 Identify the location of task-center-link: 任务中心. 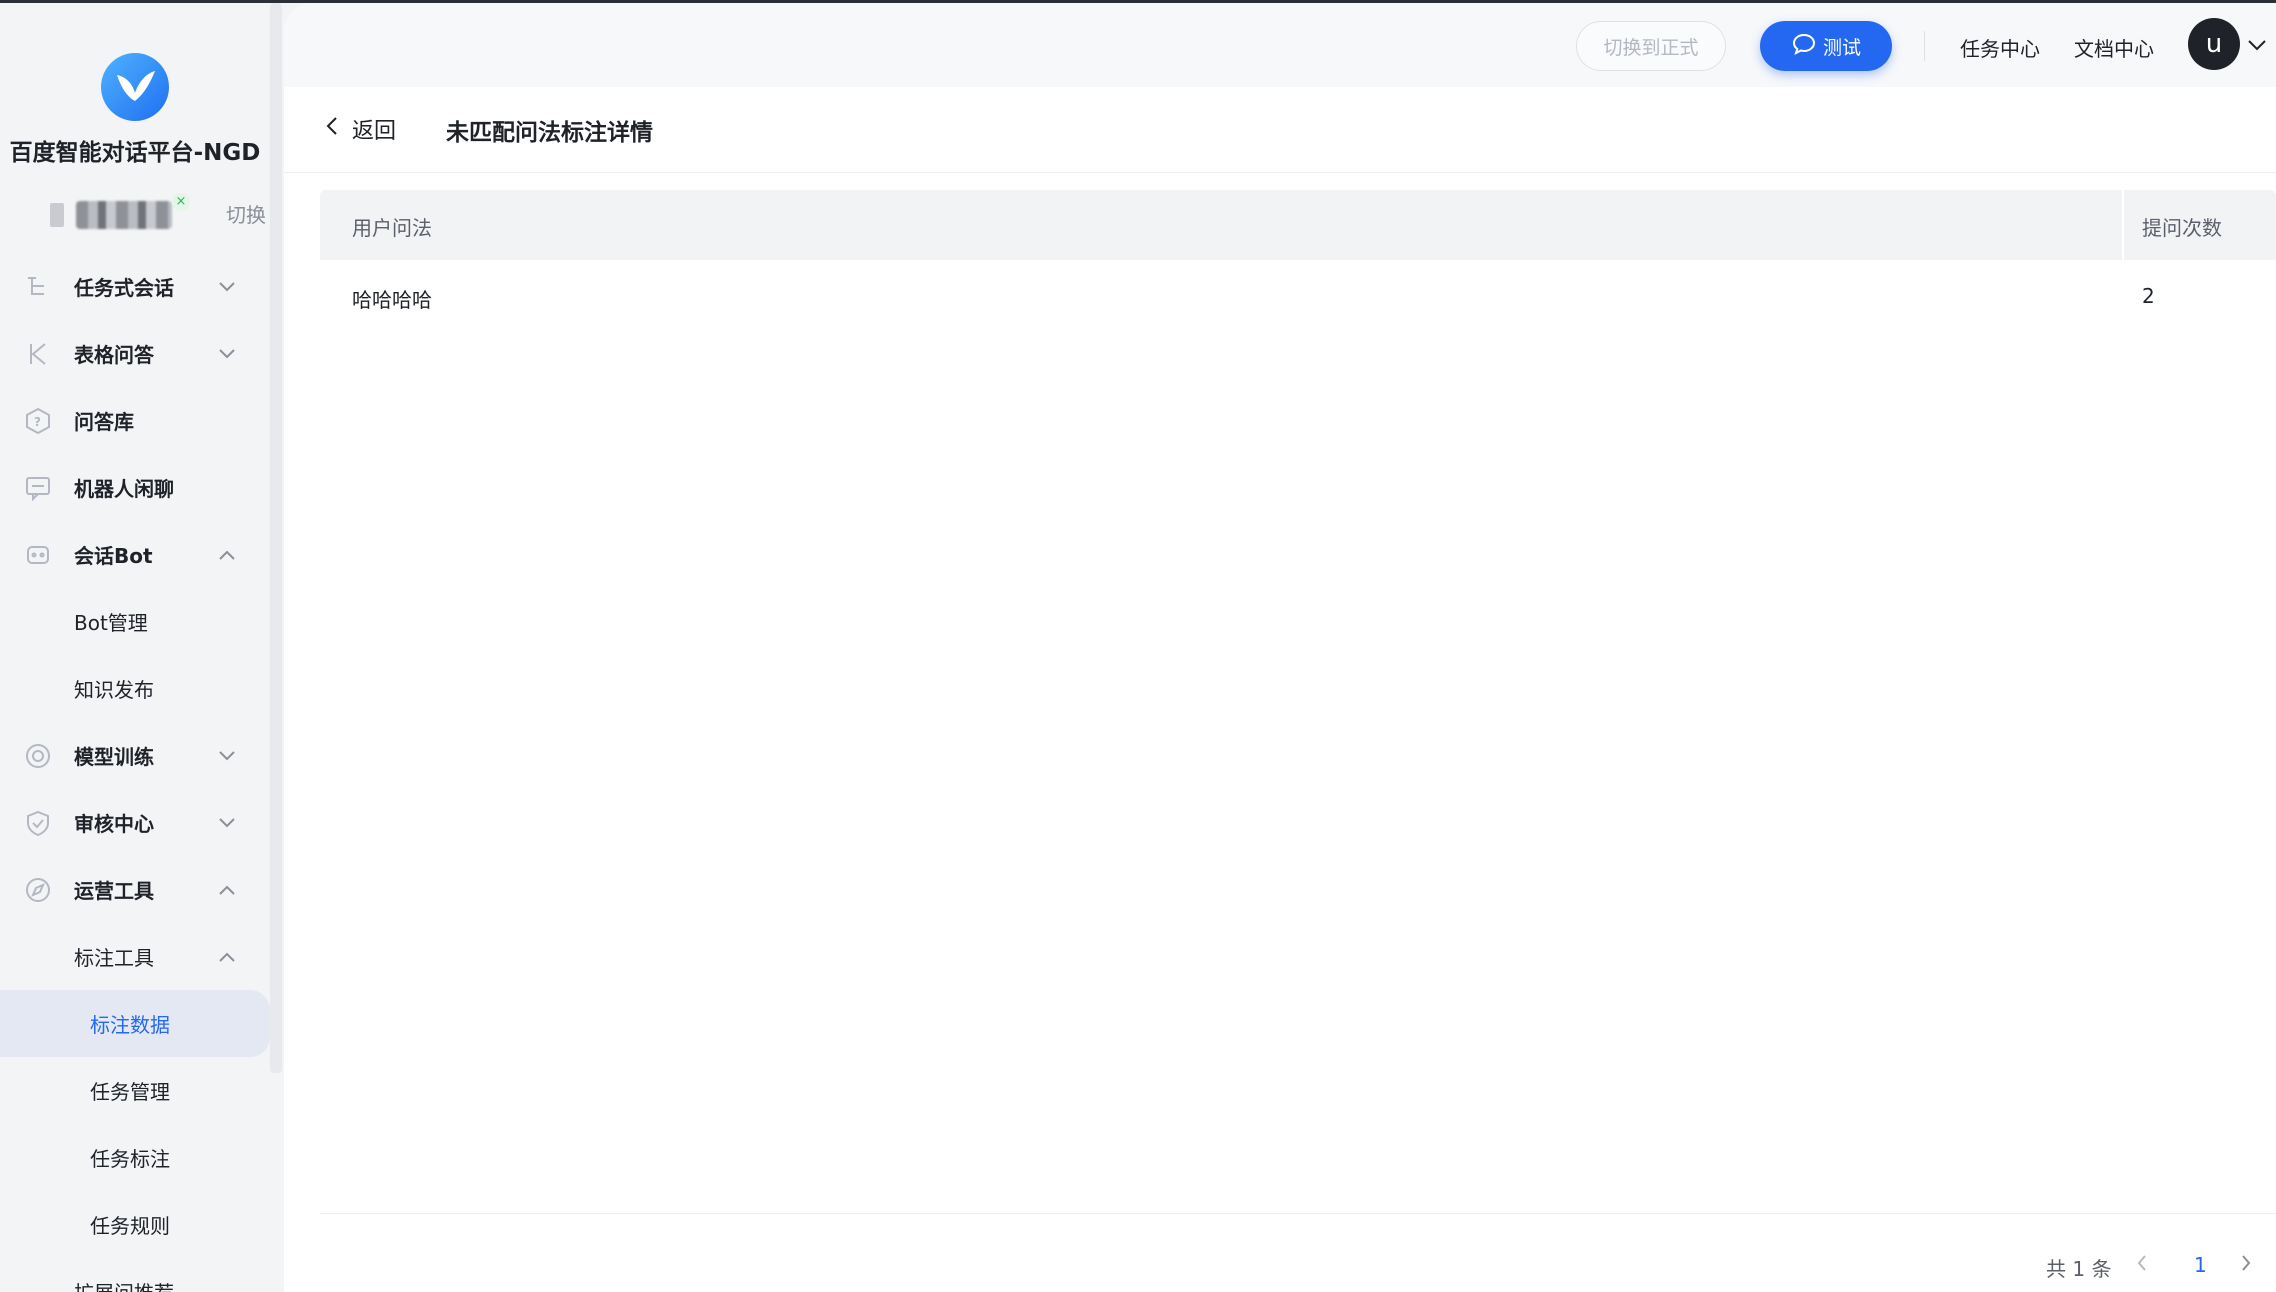
(2000, 47).